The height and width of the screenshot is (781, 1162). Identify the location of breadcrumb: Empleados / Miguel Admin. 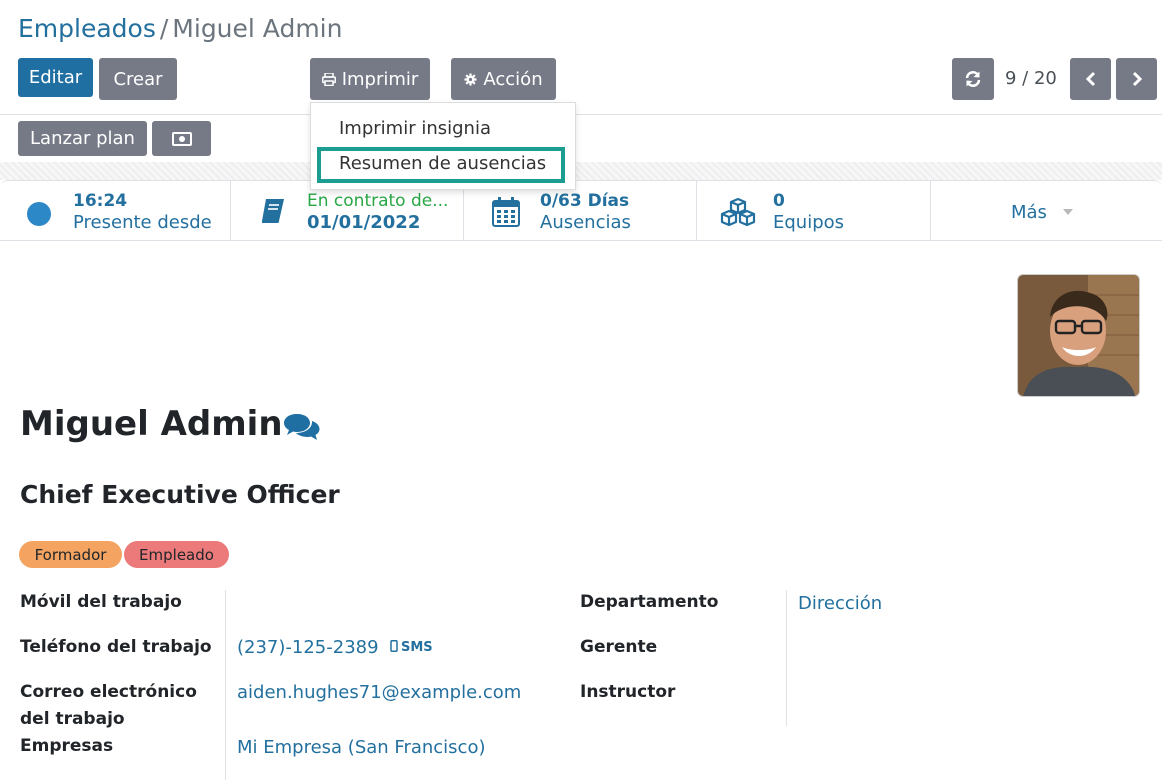
(180, 29).